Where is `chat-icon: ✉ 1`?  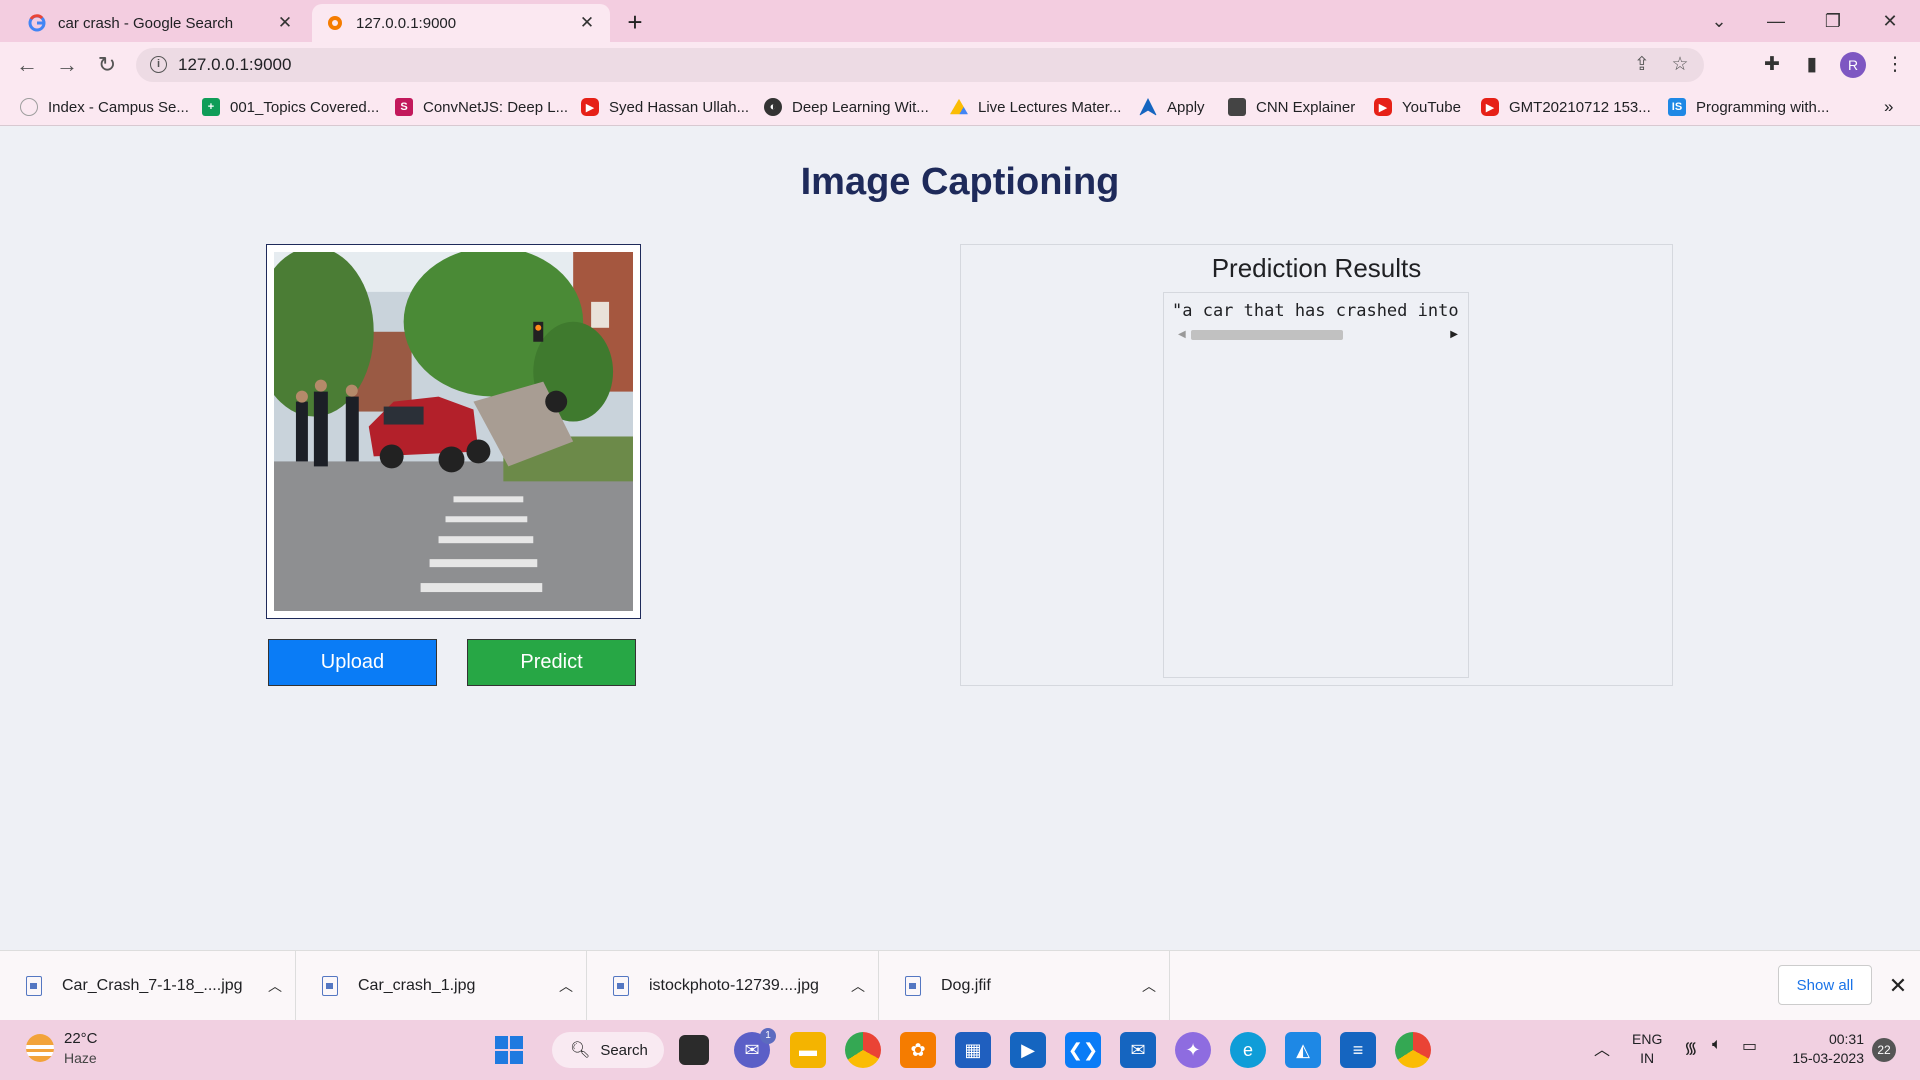
chat-icon: ✉ 1 is located at coordinates (755, 1048).